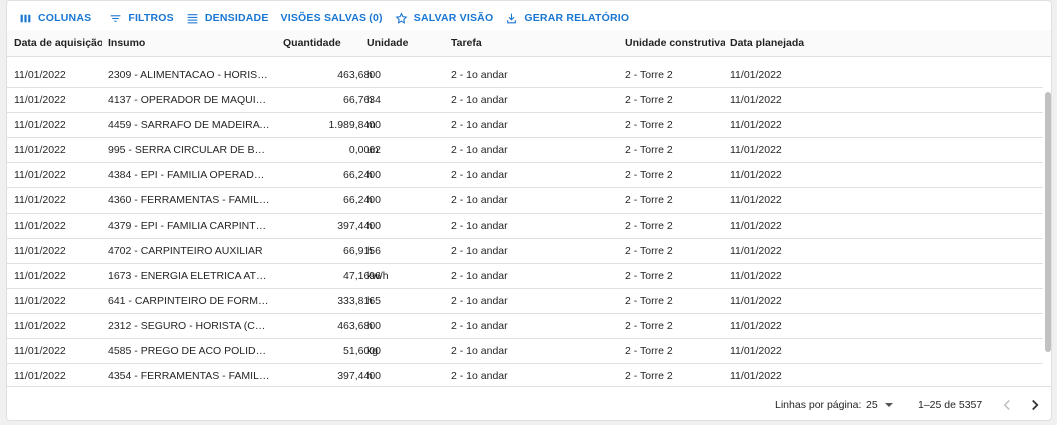  I want to click on column-header-data-aquisicao: Data de aquisição, so click(58, 43).